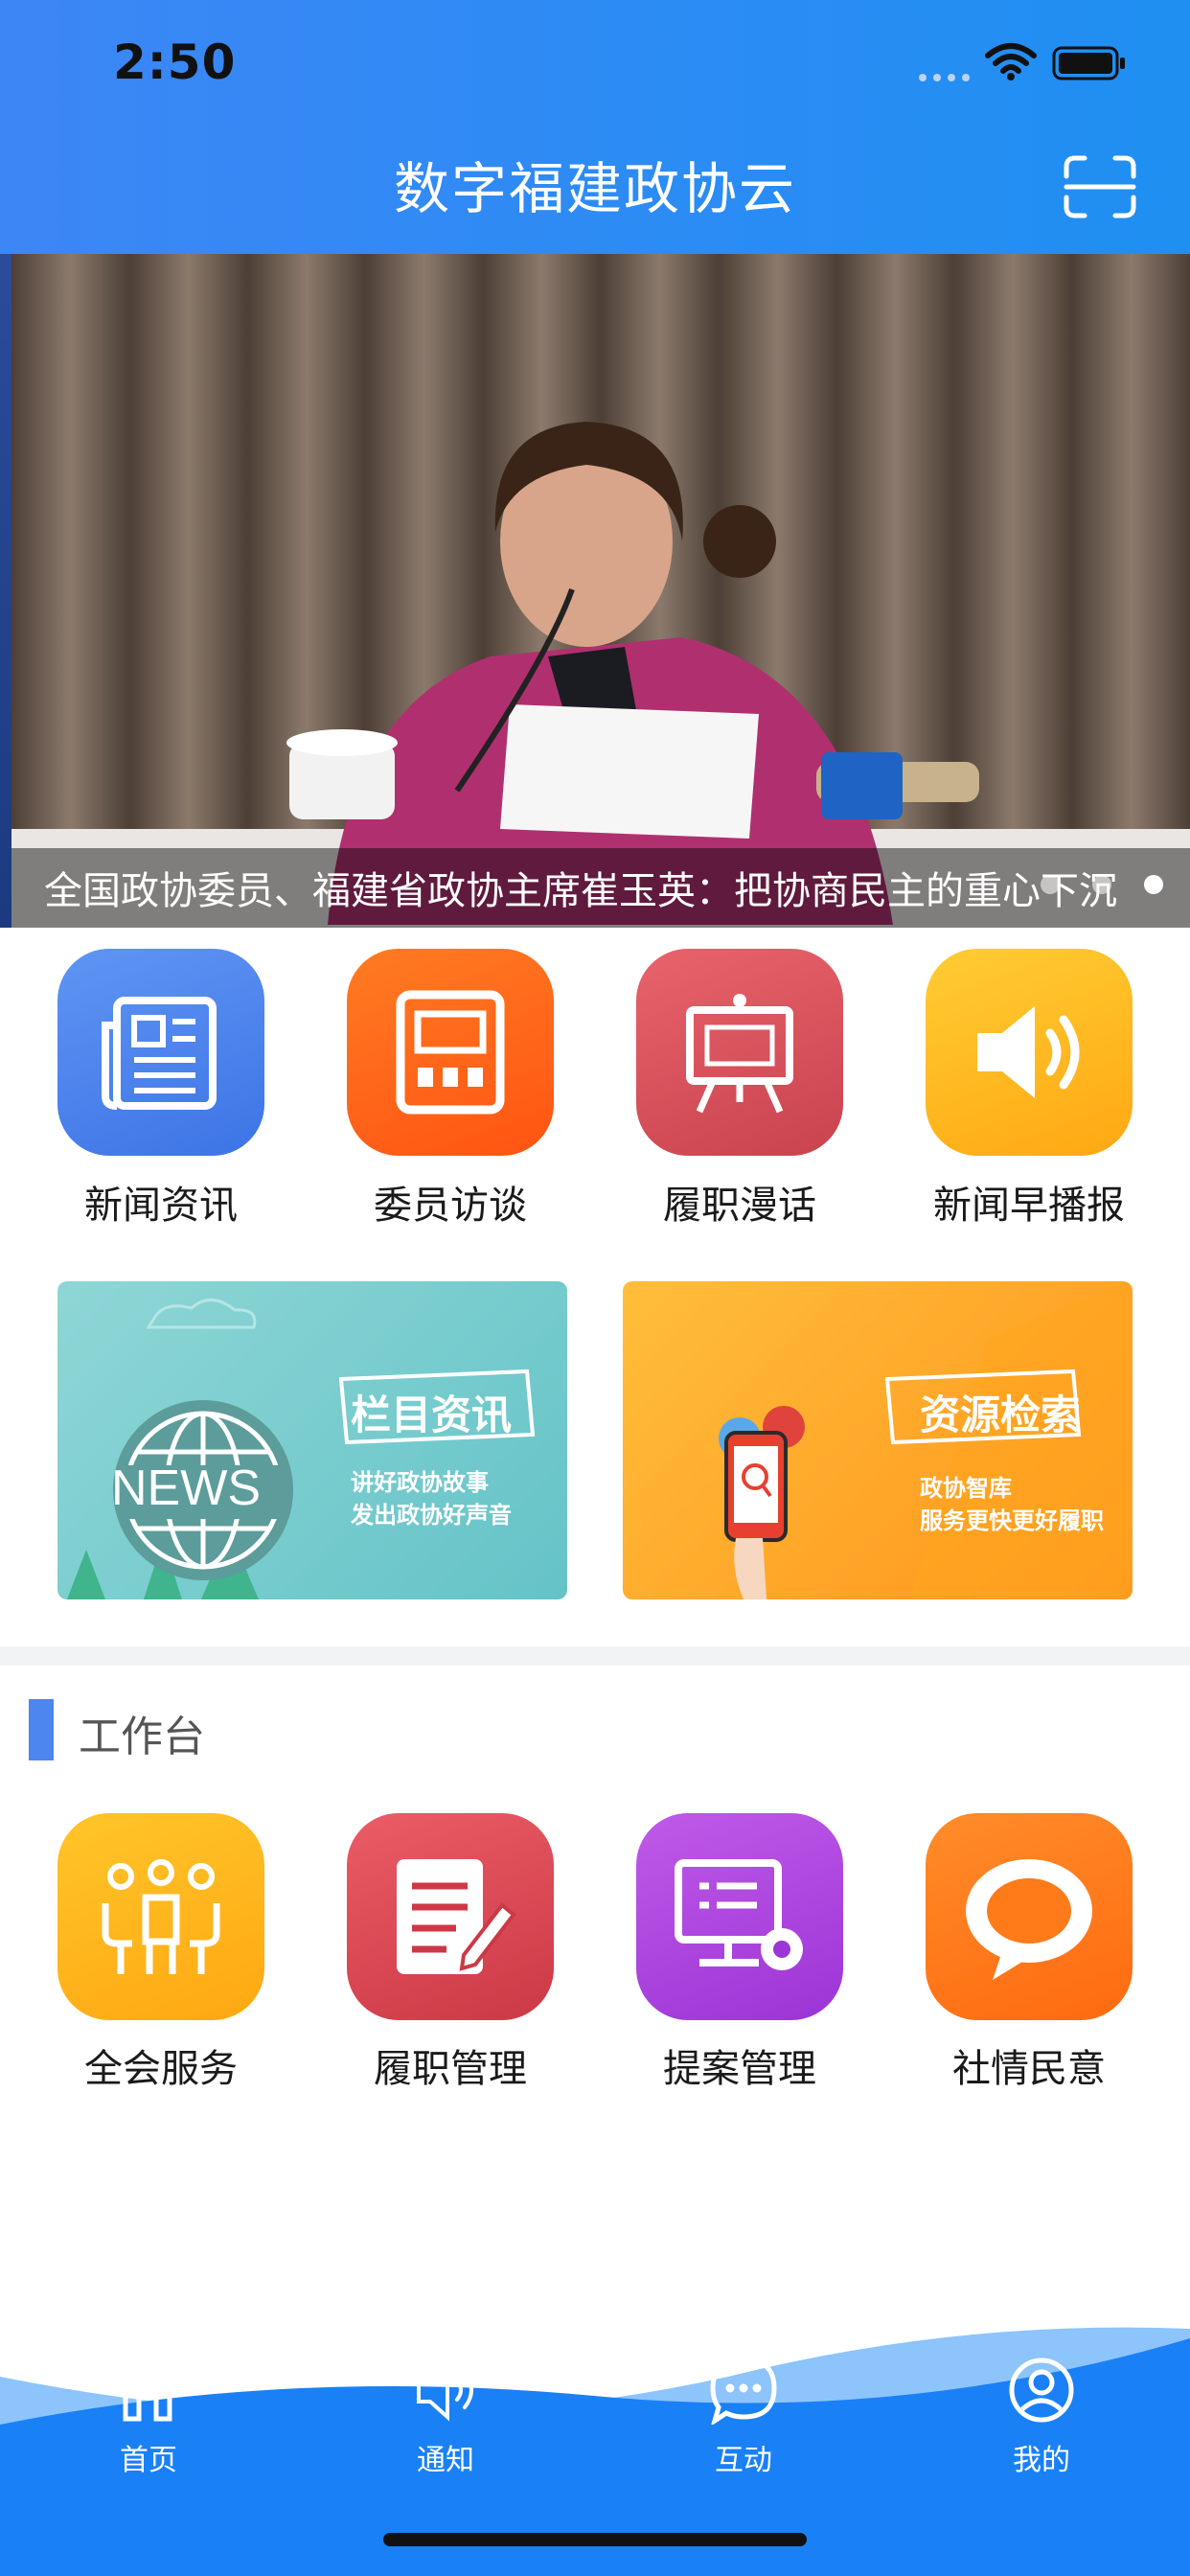 The width and height of the screenshot is (1190, 2576). What do you see at coordinates (966, 1488) in the screenshot?
I see `resource-search-line1: 政协智库` at bounding box center [966, 1488].